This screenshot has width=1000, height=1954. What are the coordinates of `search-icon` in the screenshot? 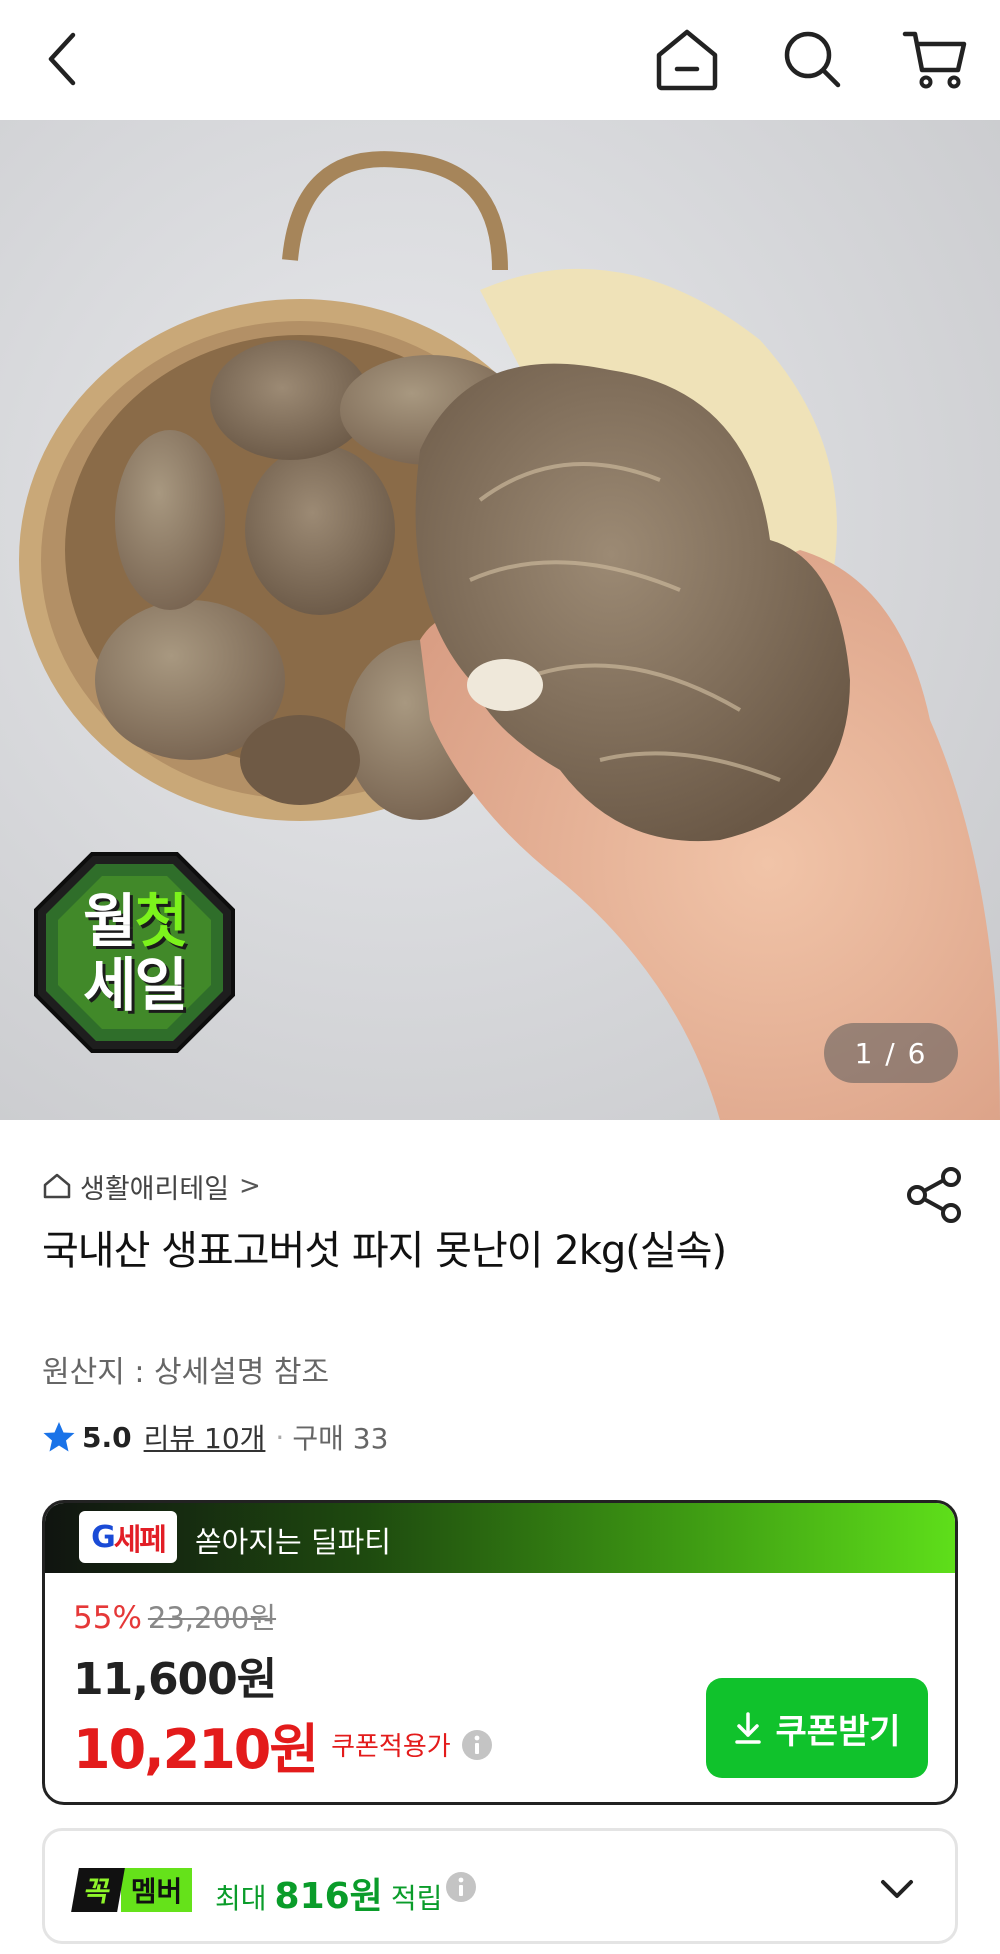 It's located at (812, 59).